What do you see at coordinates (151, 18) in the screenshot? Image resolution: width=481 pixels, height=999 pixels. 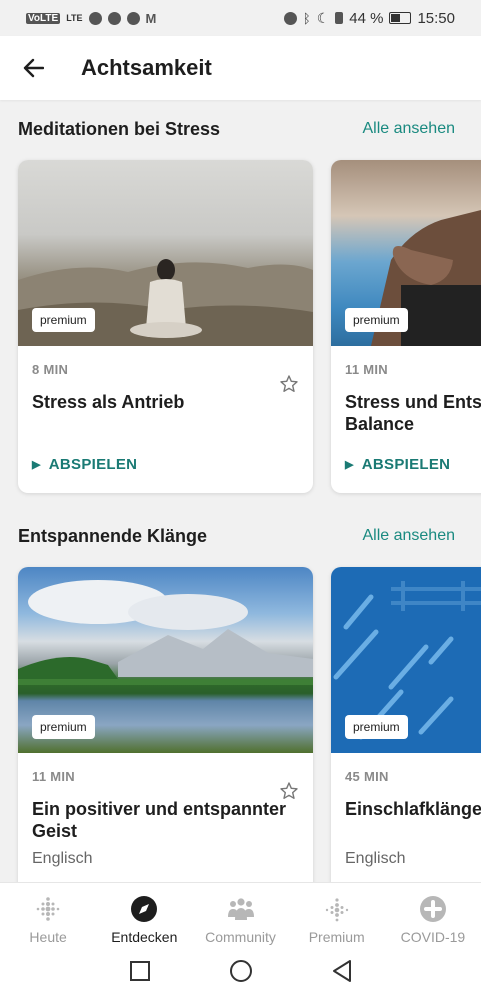 I see `gmail-icon: M` at bounding box center [151, 18].